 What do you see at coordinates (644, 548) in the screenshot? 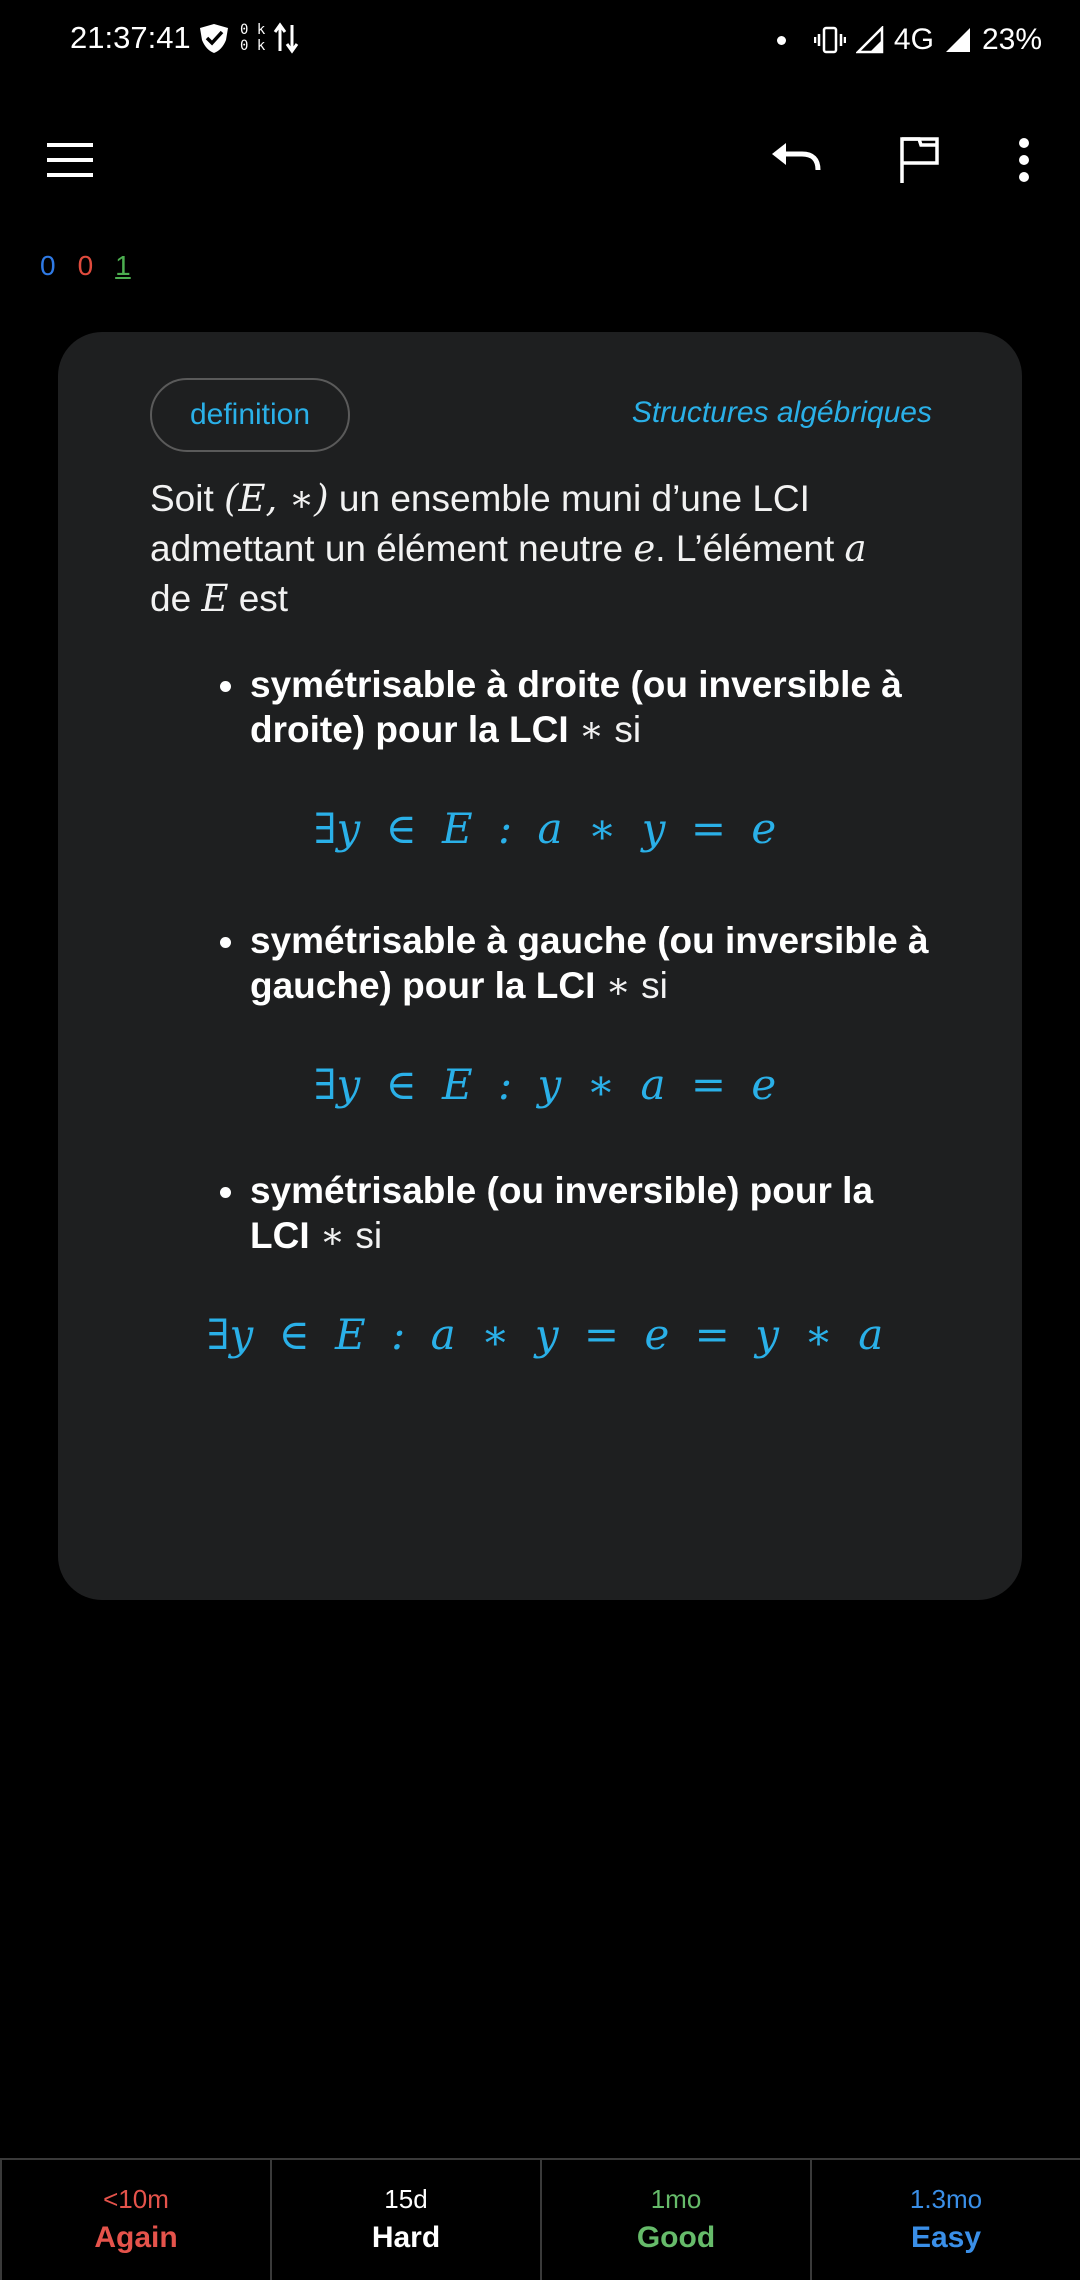
I see `math-neutral: e` at bounding box center [644, 548].